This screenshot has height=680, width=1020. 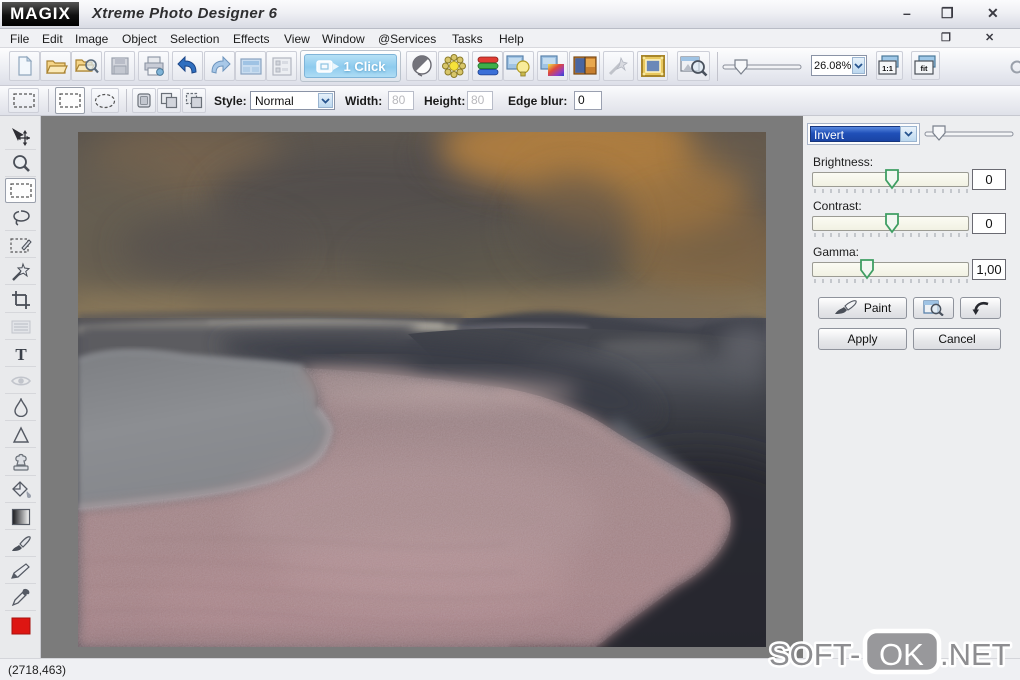 I want to click on svg-text: SOFT-, so click(x=814, y=654).